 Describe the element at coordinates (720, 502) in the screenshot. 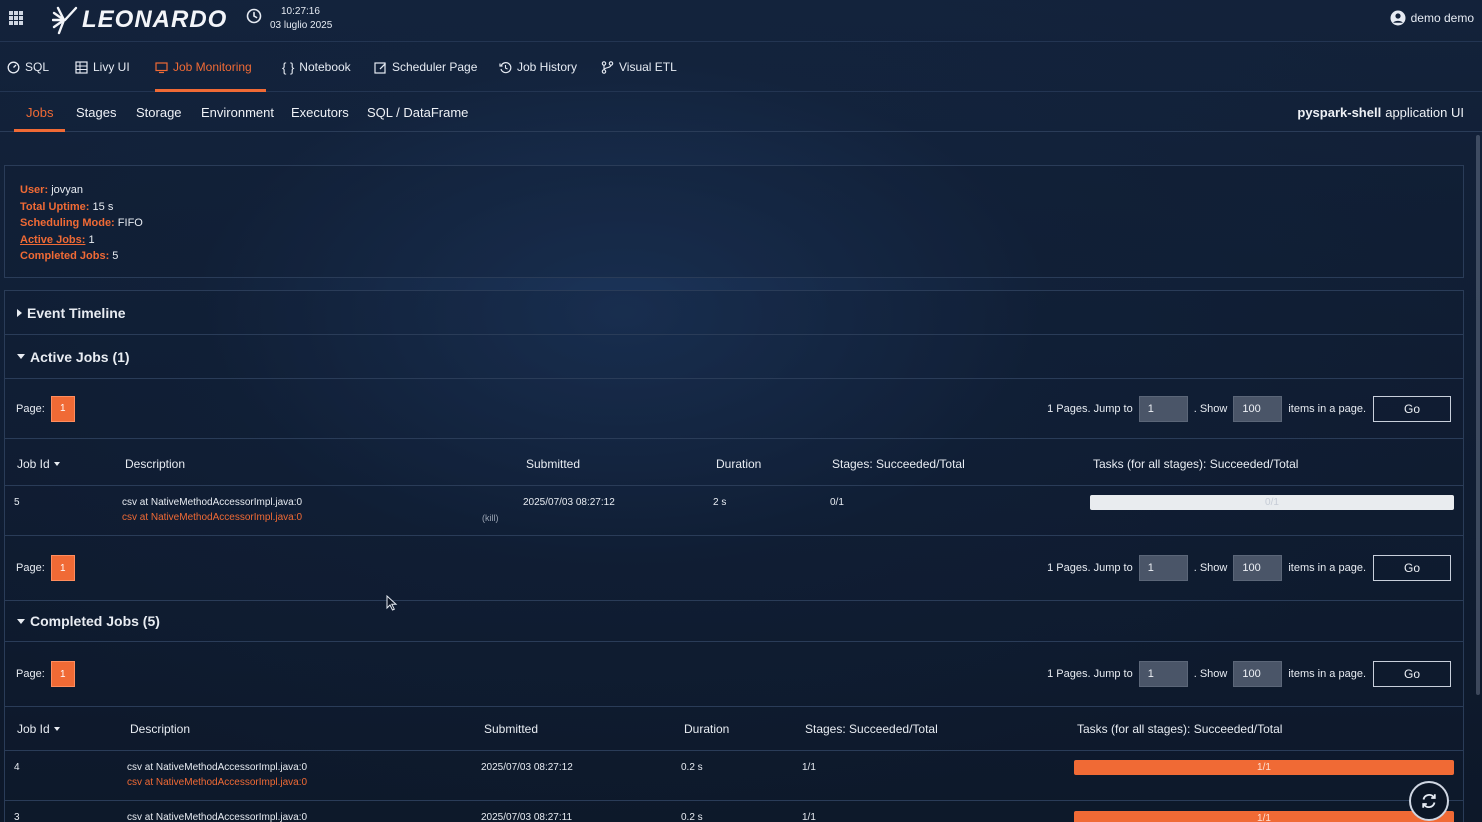

I see `job-duration: 2 s` at that location.